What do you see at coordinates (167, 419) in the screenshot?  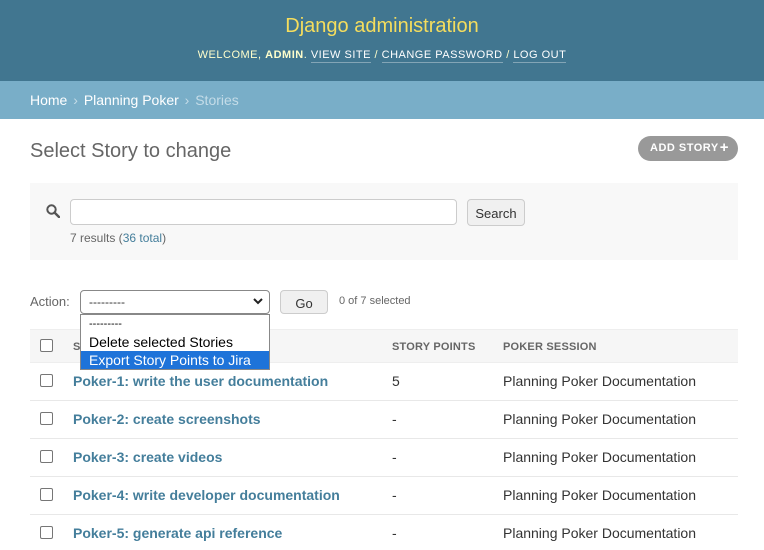 I see `story-title-link: Poker-2: create screenshots` at bounding box center [167, 419].